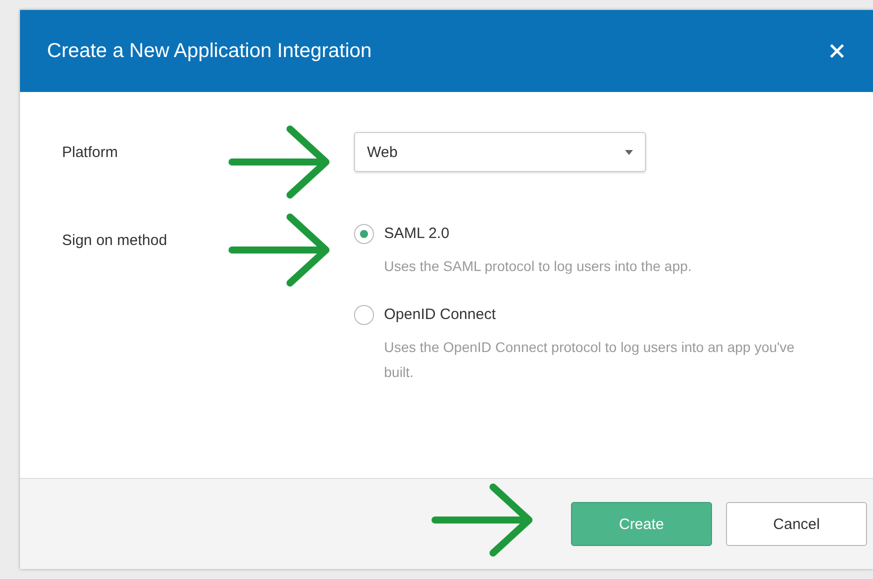 The width and height of the screenshot is (873, 579). I want to click on close-icon, so click(837, 51).